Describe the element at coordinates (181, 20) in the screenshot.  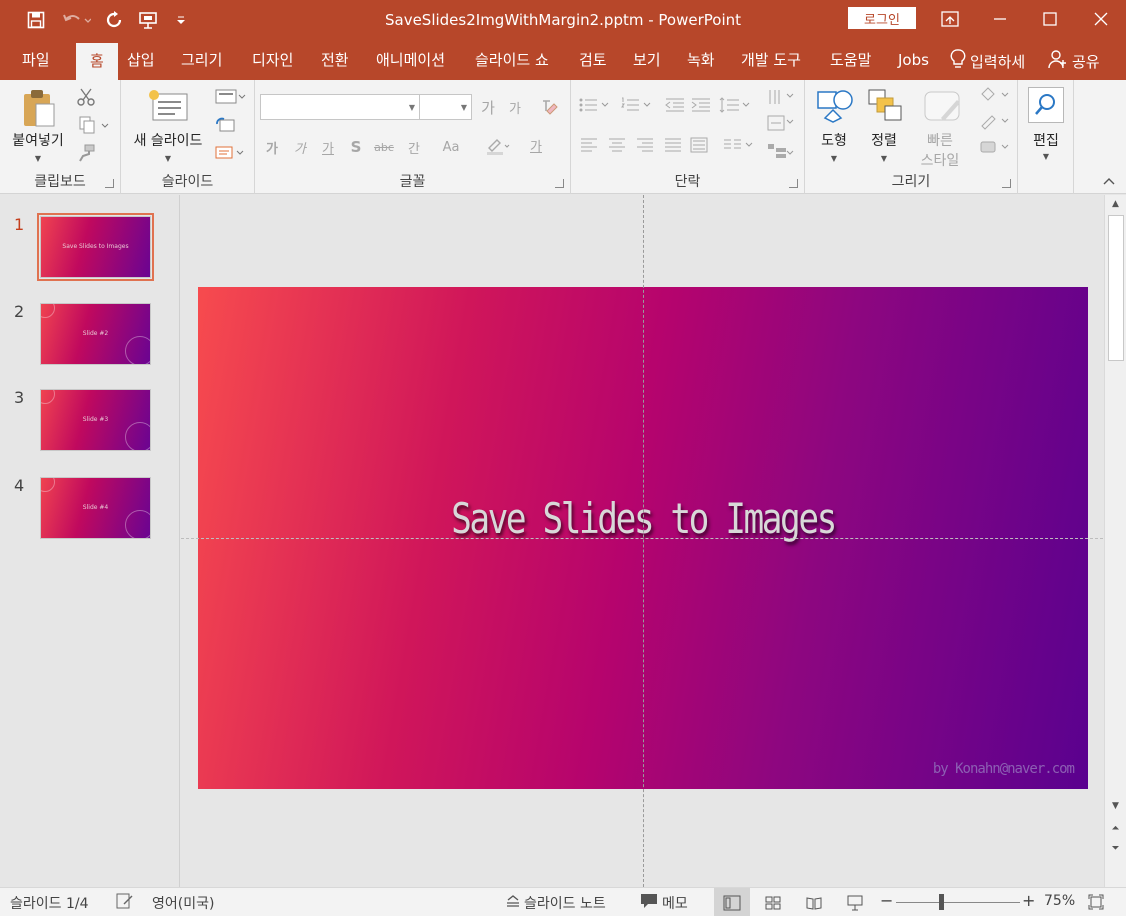
I see `customize-icon` at that location.